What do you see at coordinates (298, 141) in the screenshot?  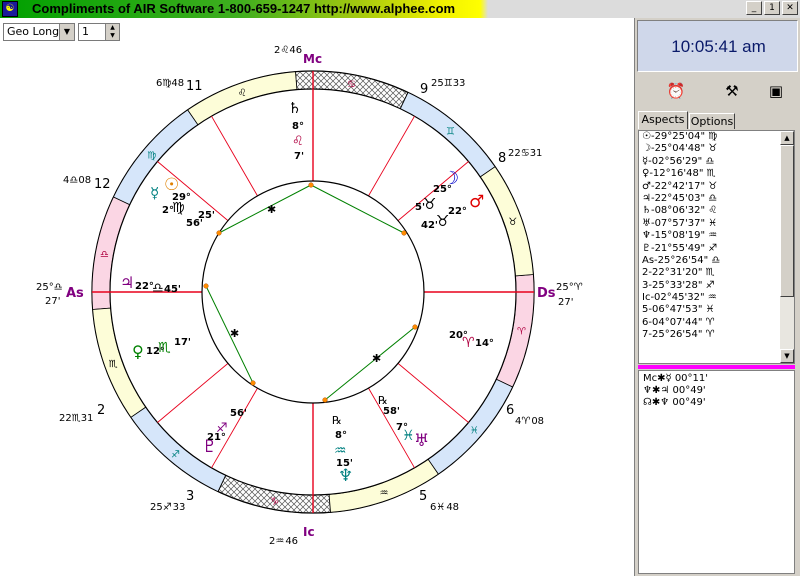 I see `saturn-sign: ♌` at bounding box center [298, 141].